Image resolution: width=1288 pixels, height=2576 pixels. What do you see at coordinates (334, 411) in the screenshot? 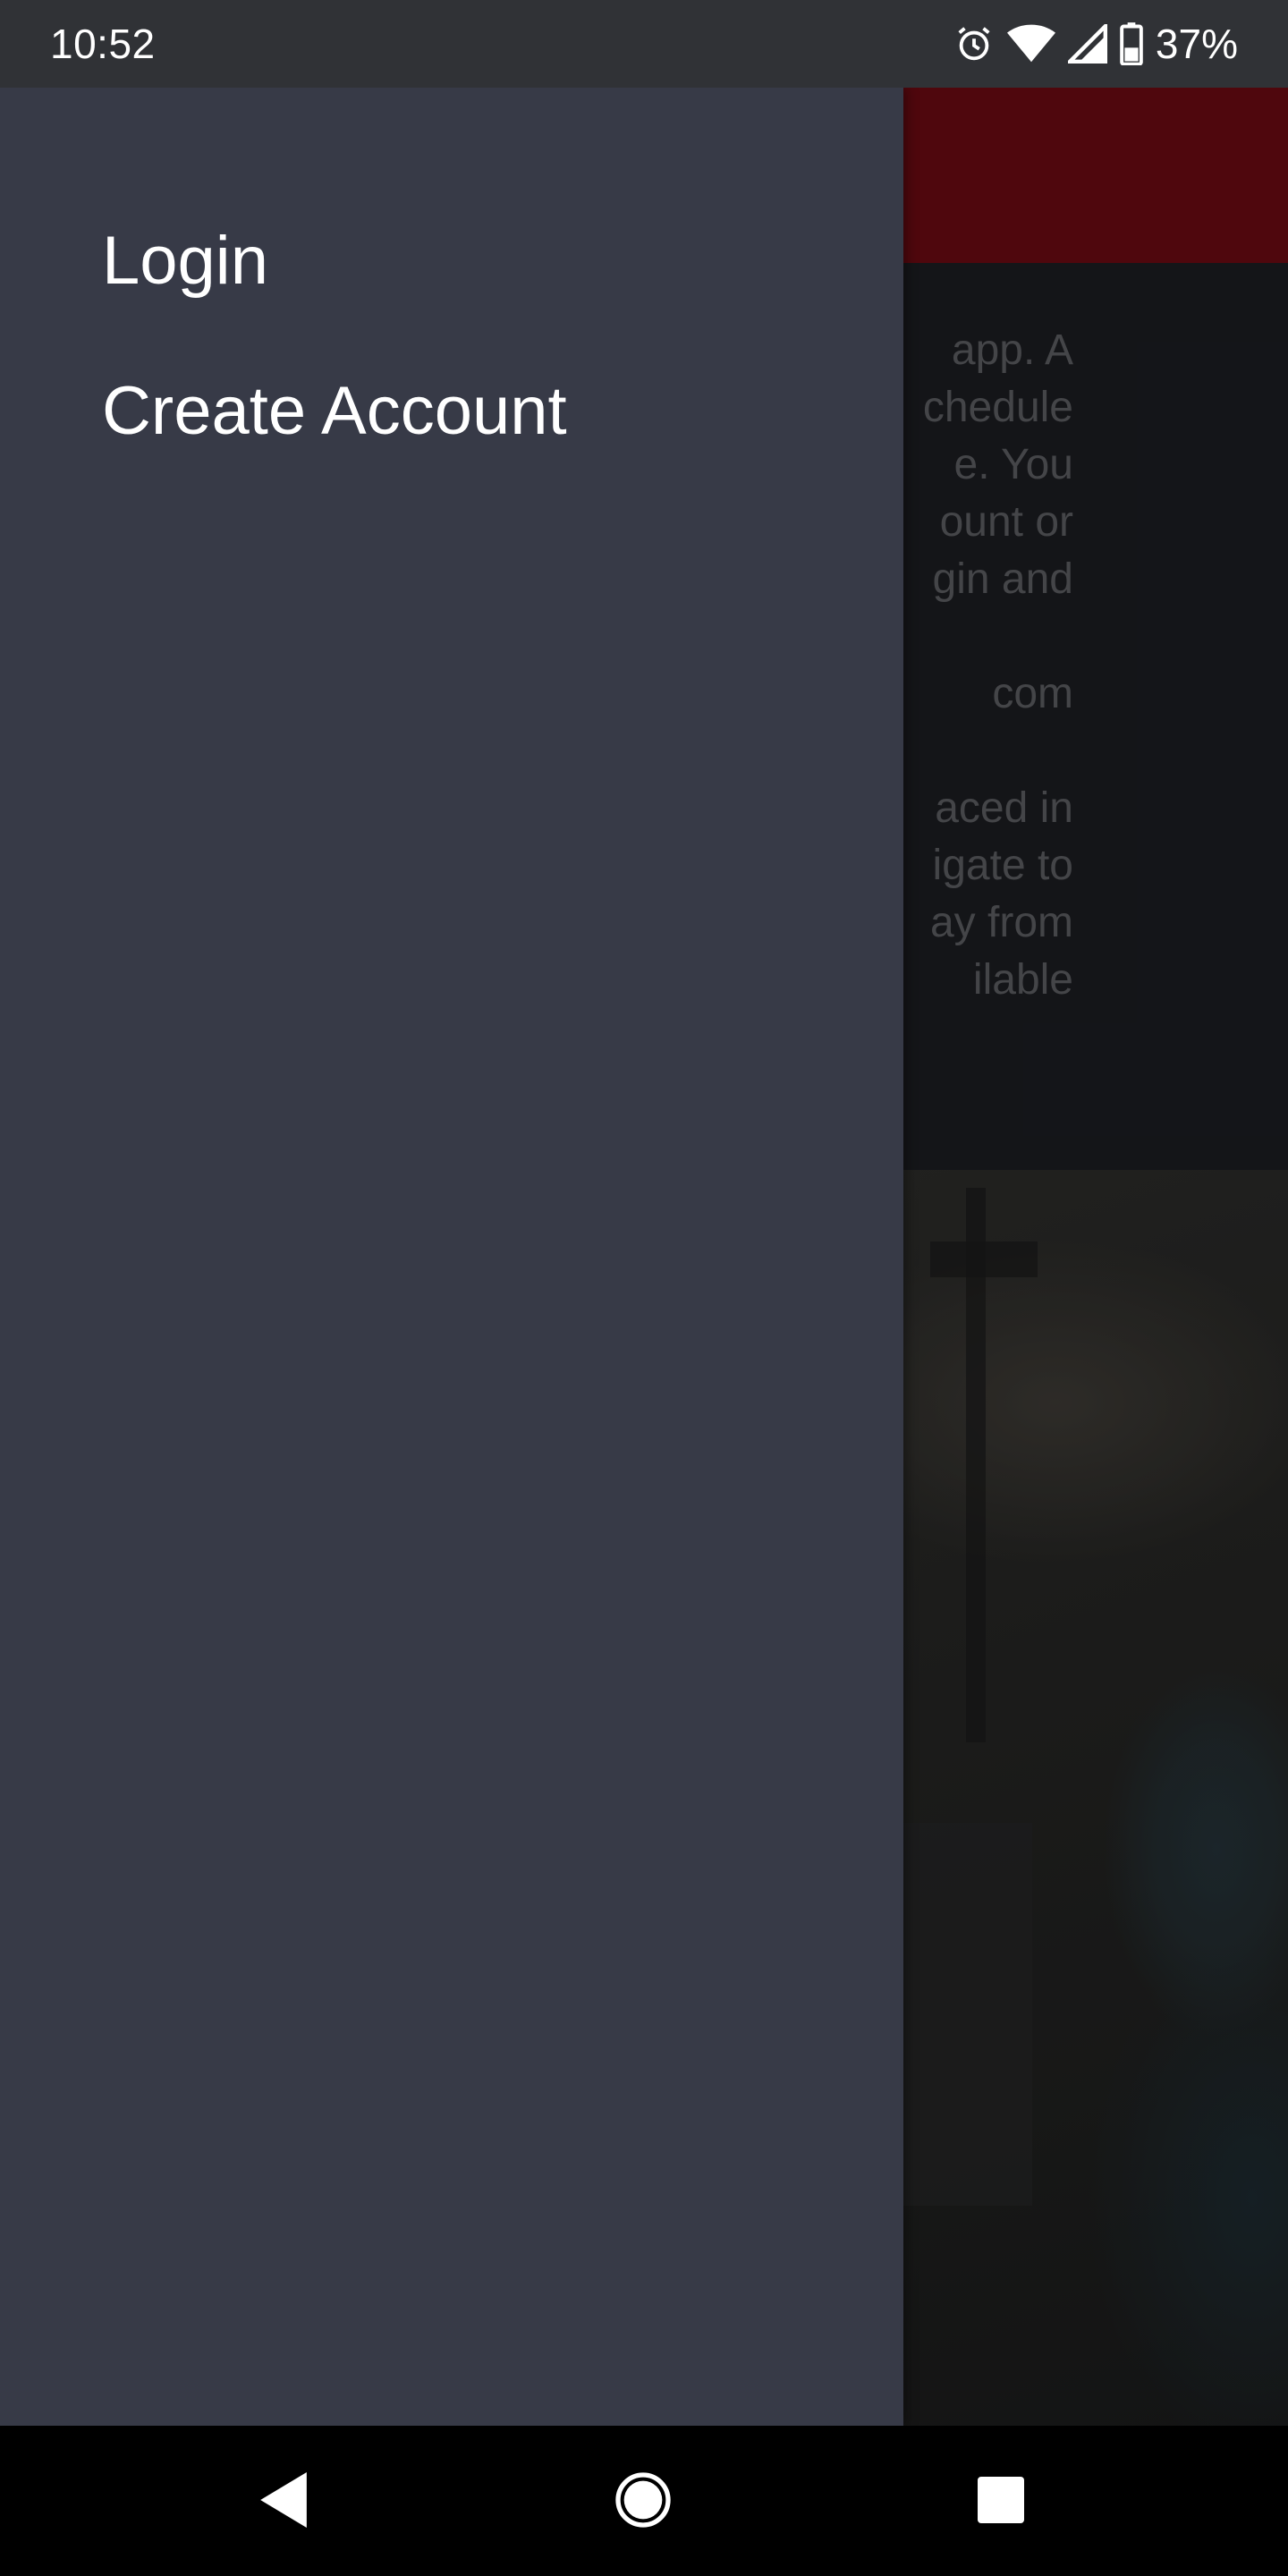
I see `drawer-item-create-account: Create Account` at bounding box center [334, 411].